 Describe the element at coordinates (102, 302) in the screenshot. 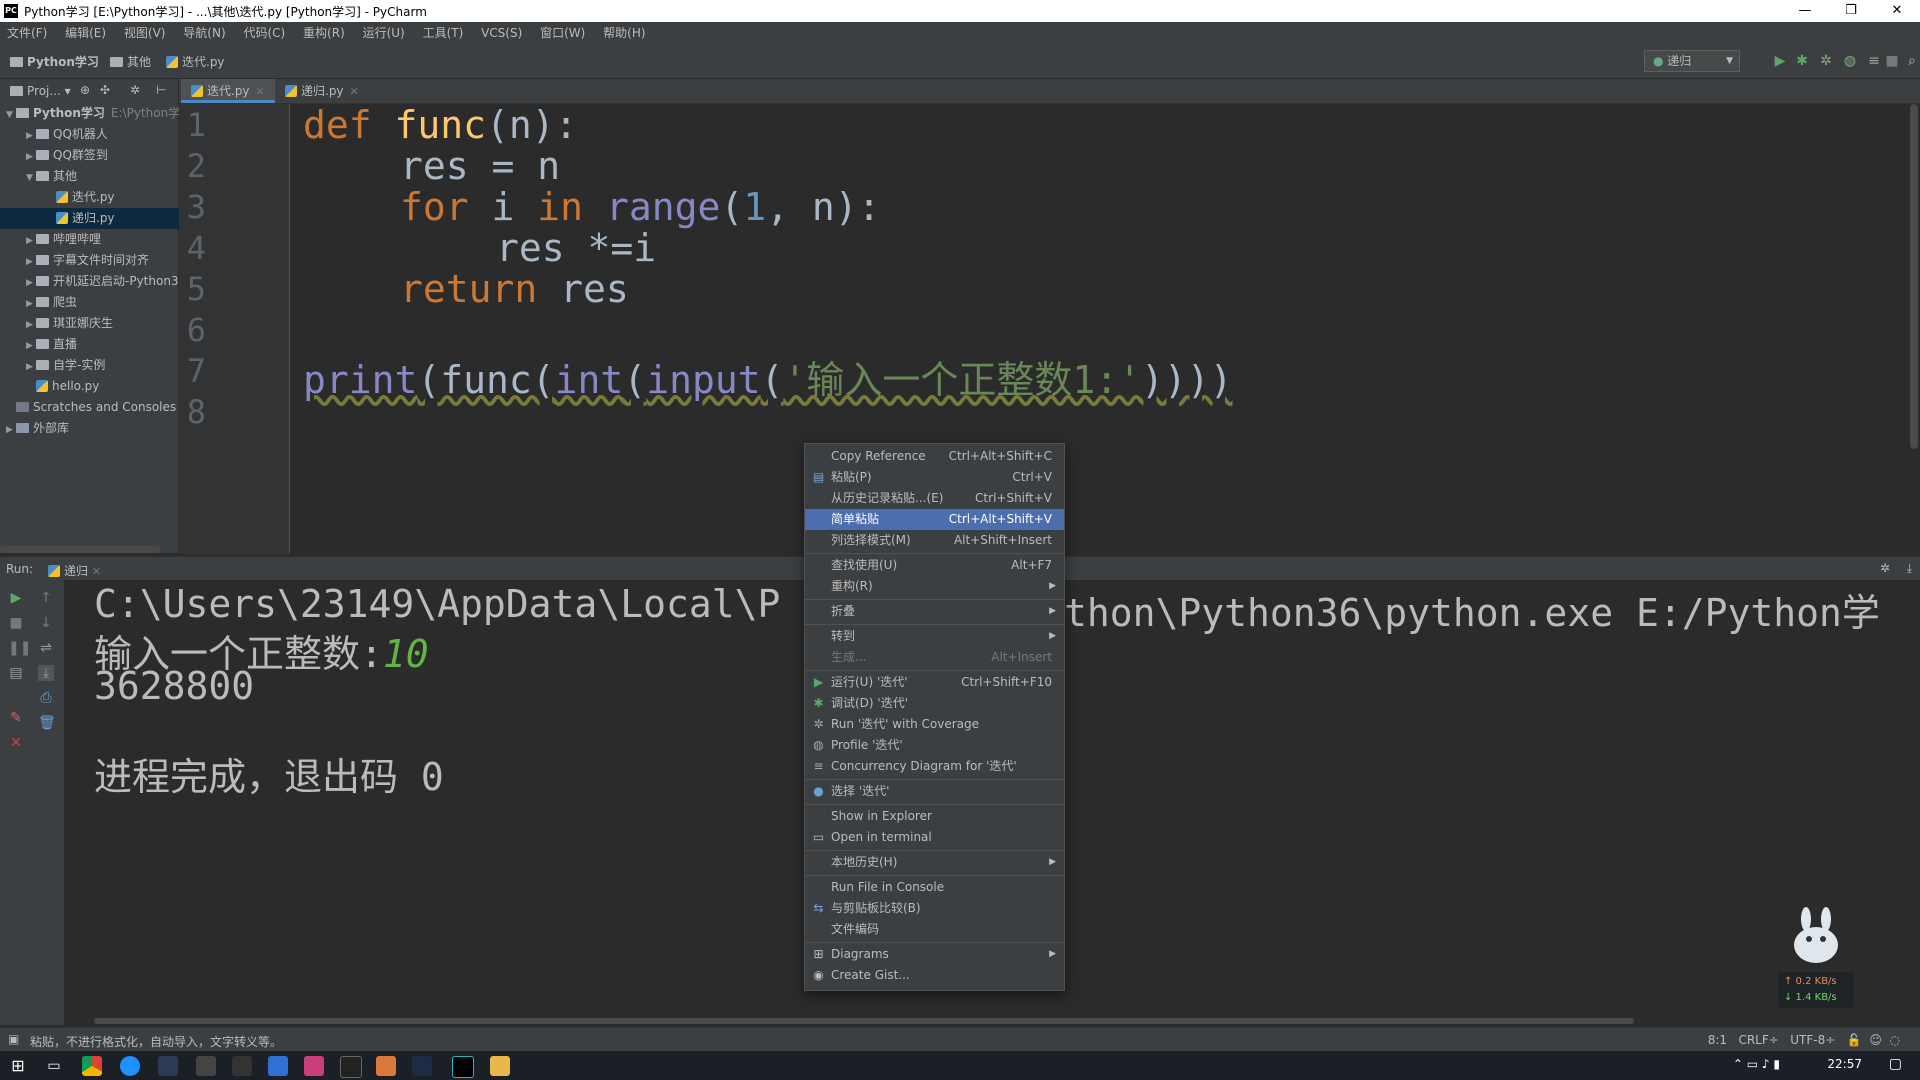

I see `tree-item: ▶ 爬虫` at that location.